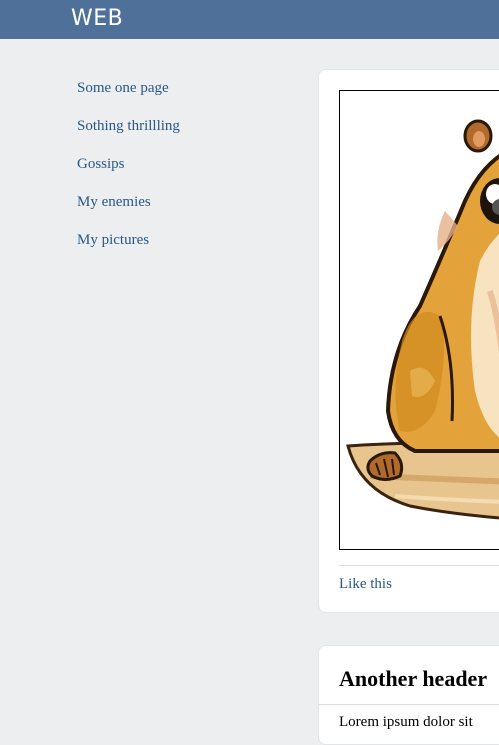  I want to click on sidebar-item-some-one-page: Some one page, so click(177, 98).